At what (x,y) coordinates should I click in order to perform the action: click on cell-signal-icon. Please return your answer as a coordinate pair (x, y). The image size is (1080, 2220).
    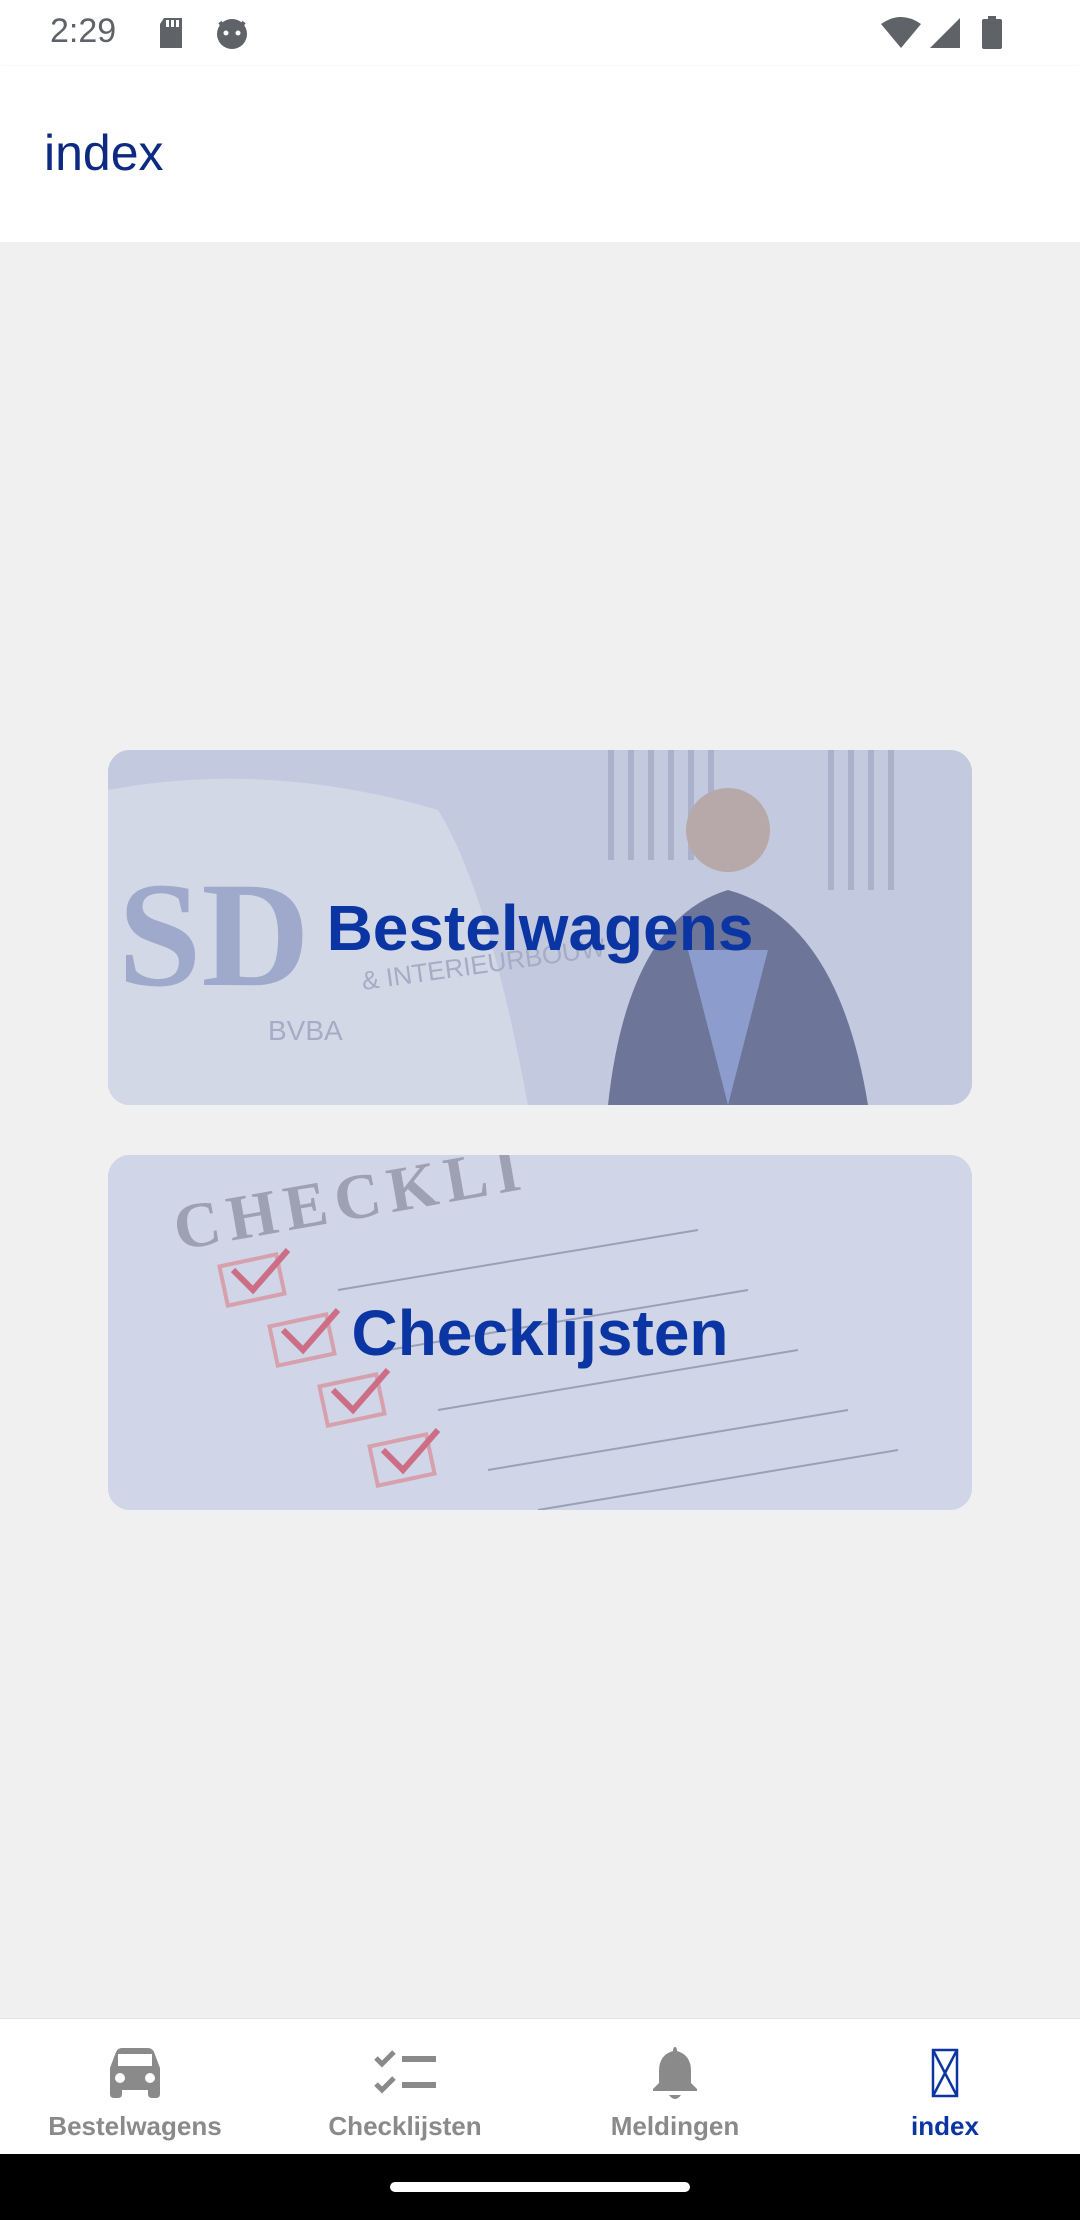
    Looking at the image, I should click on (945, 35).